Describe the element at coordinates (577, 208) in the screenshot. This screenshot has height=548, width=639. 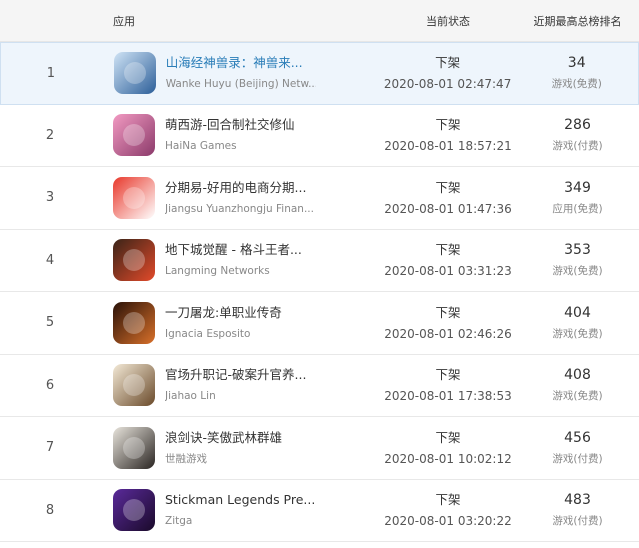
I see `best-rank-category: 应用(免费)` at that location.